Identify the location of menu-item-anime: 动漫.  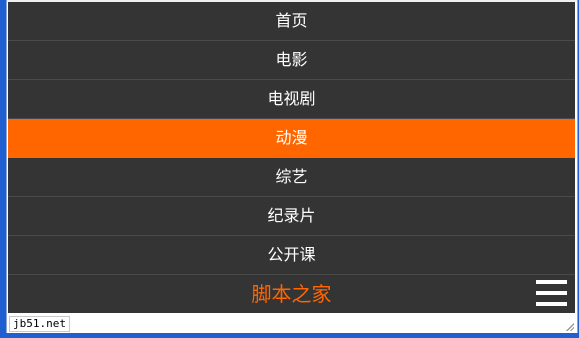
(291, 138).